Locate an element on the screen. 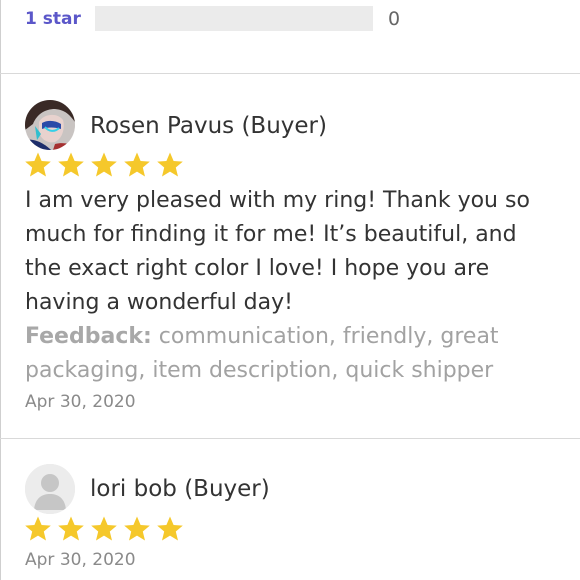 The width and height of the screenshot is (580, 580). rating-label: 1 star is located at coordinates (53, 19).